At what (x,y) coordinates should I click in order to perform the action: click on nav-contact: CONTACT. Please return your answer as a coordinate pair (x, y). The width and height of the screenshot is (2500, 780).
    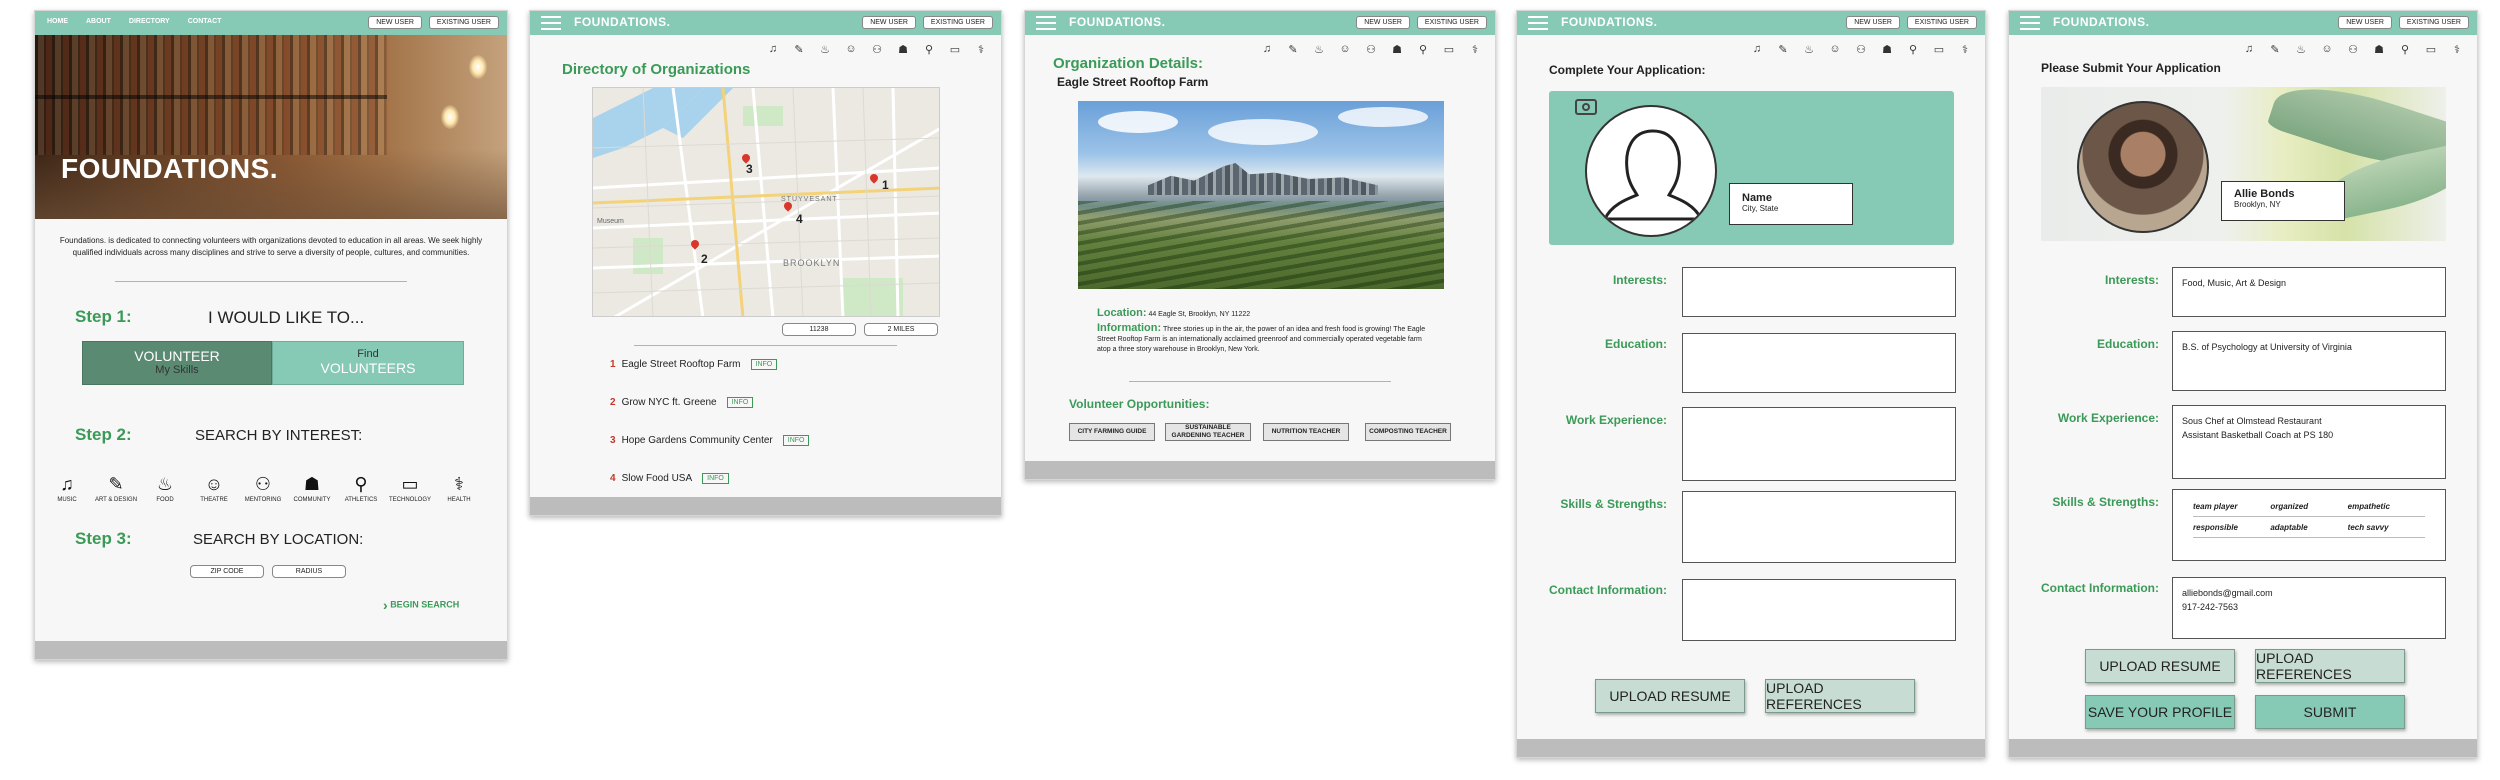
    Looking at the image, I should click on (205, 21).